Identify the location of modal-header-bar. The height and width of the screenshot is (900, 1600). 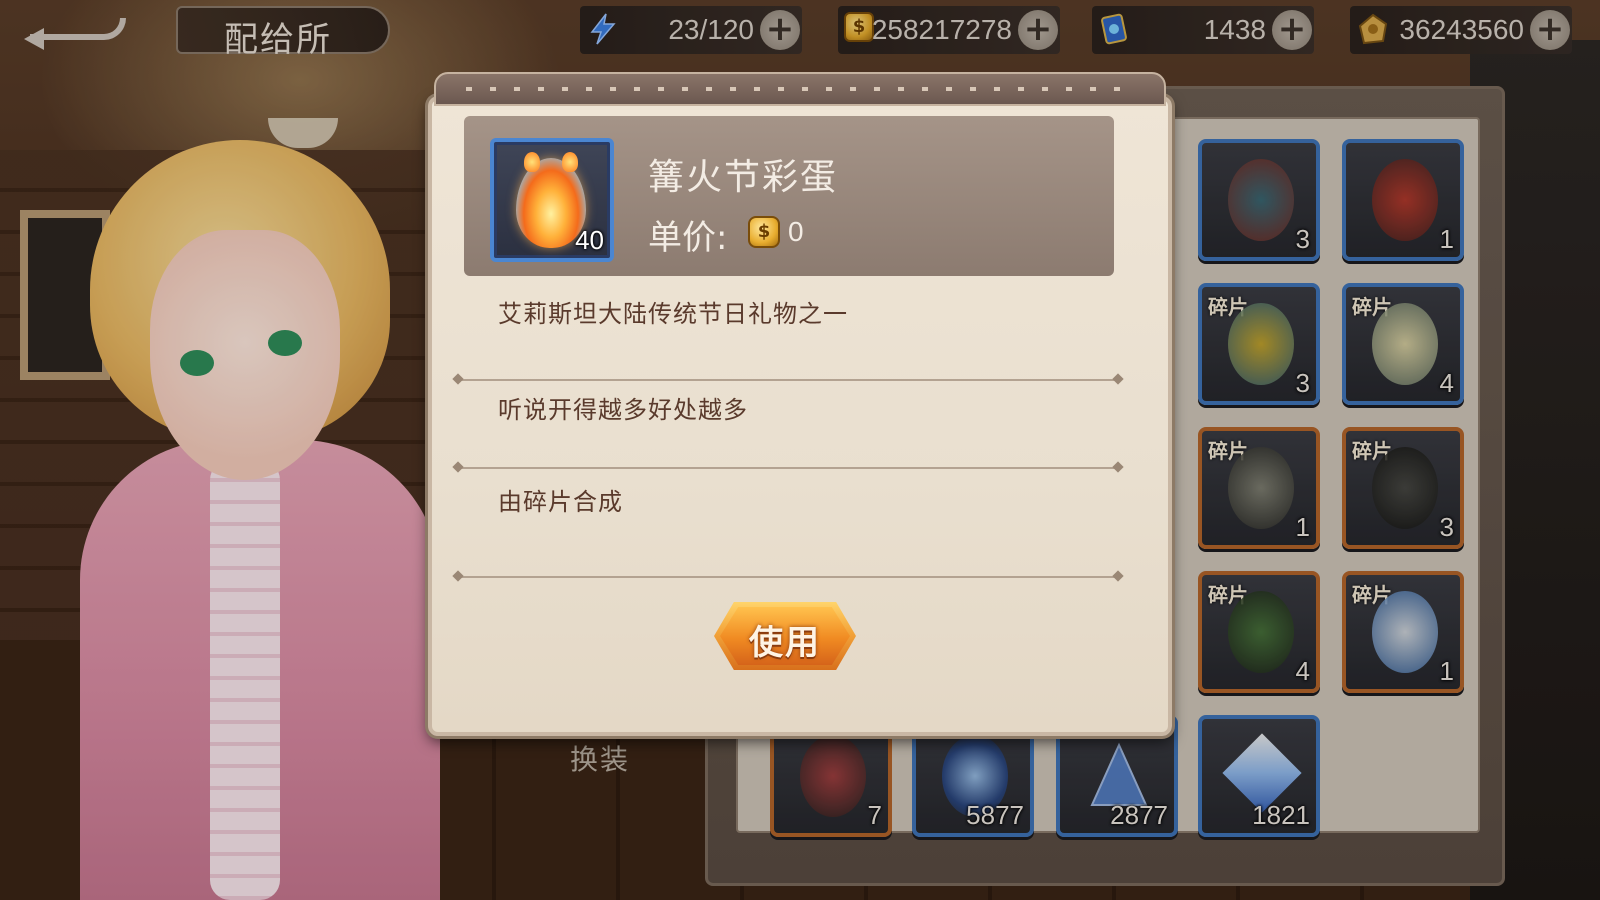
(800, 89).